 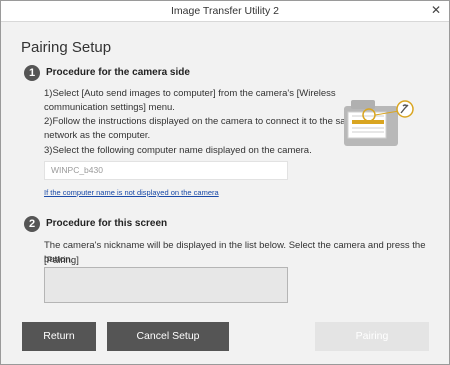 I want to click on close-icon: ✕, so click(x=436, y=10).